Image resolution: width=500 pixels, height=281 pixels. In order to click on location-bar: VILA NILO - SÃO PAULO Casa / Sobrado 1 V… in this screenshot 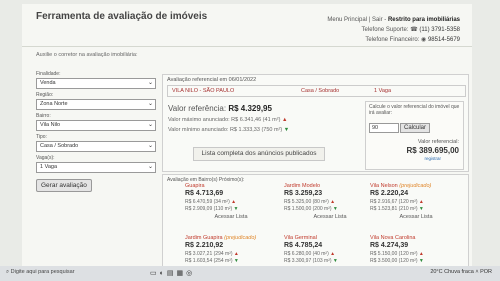, I will do `click(316, 91)`.